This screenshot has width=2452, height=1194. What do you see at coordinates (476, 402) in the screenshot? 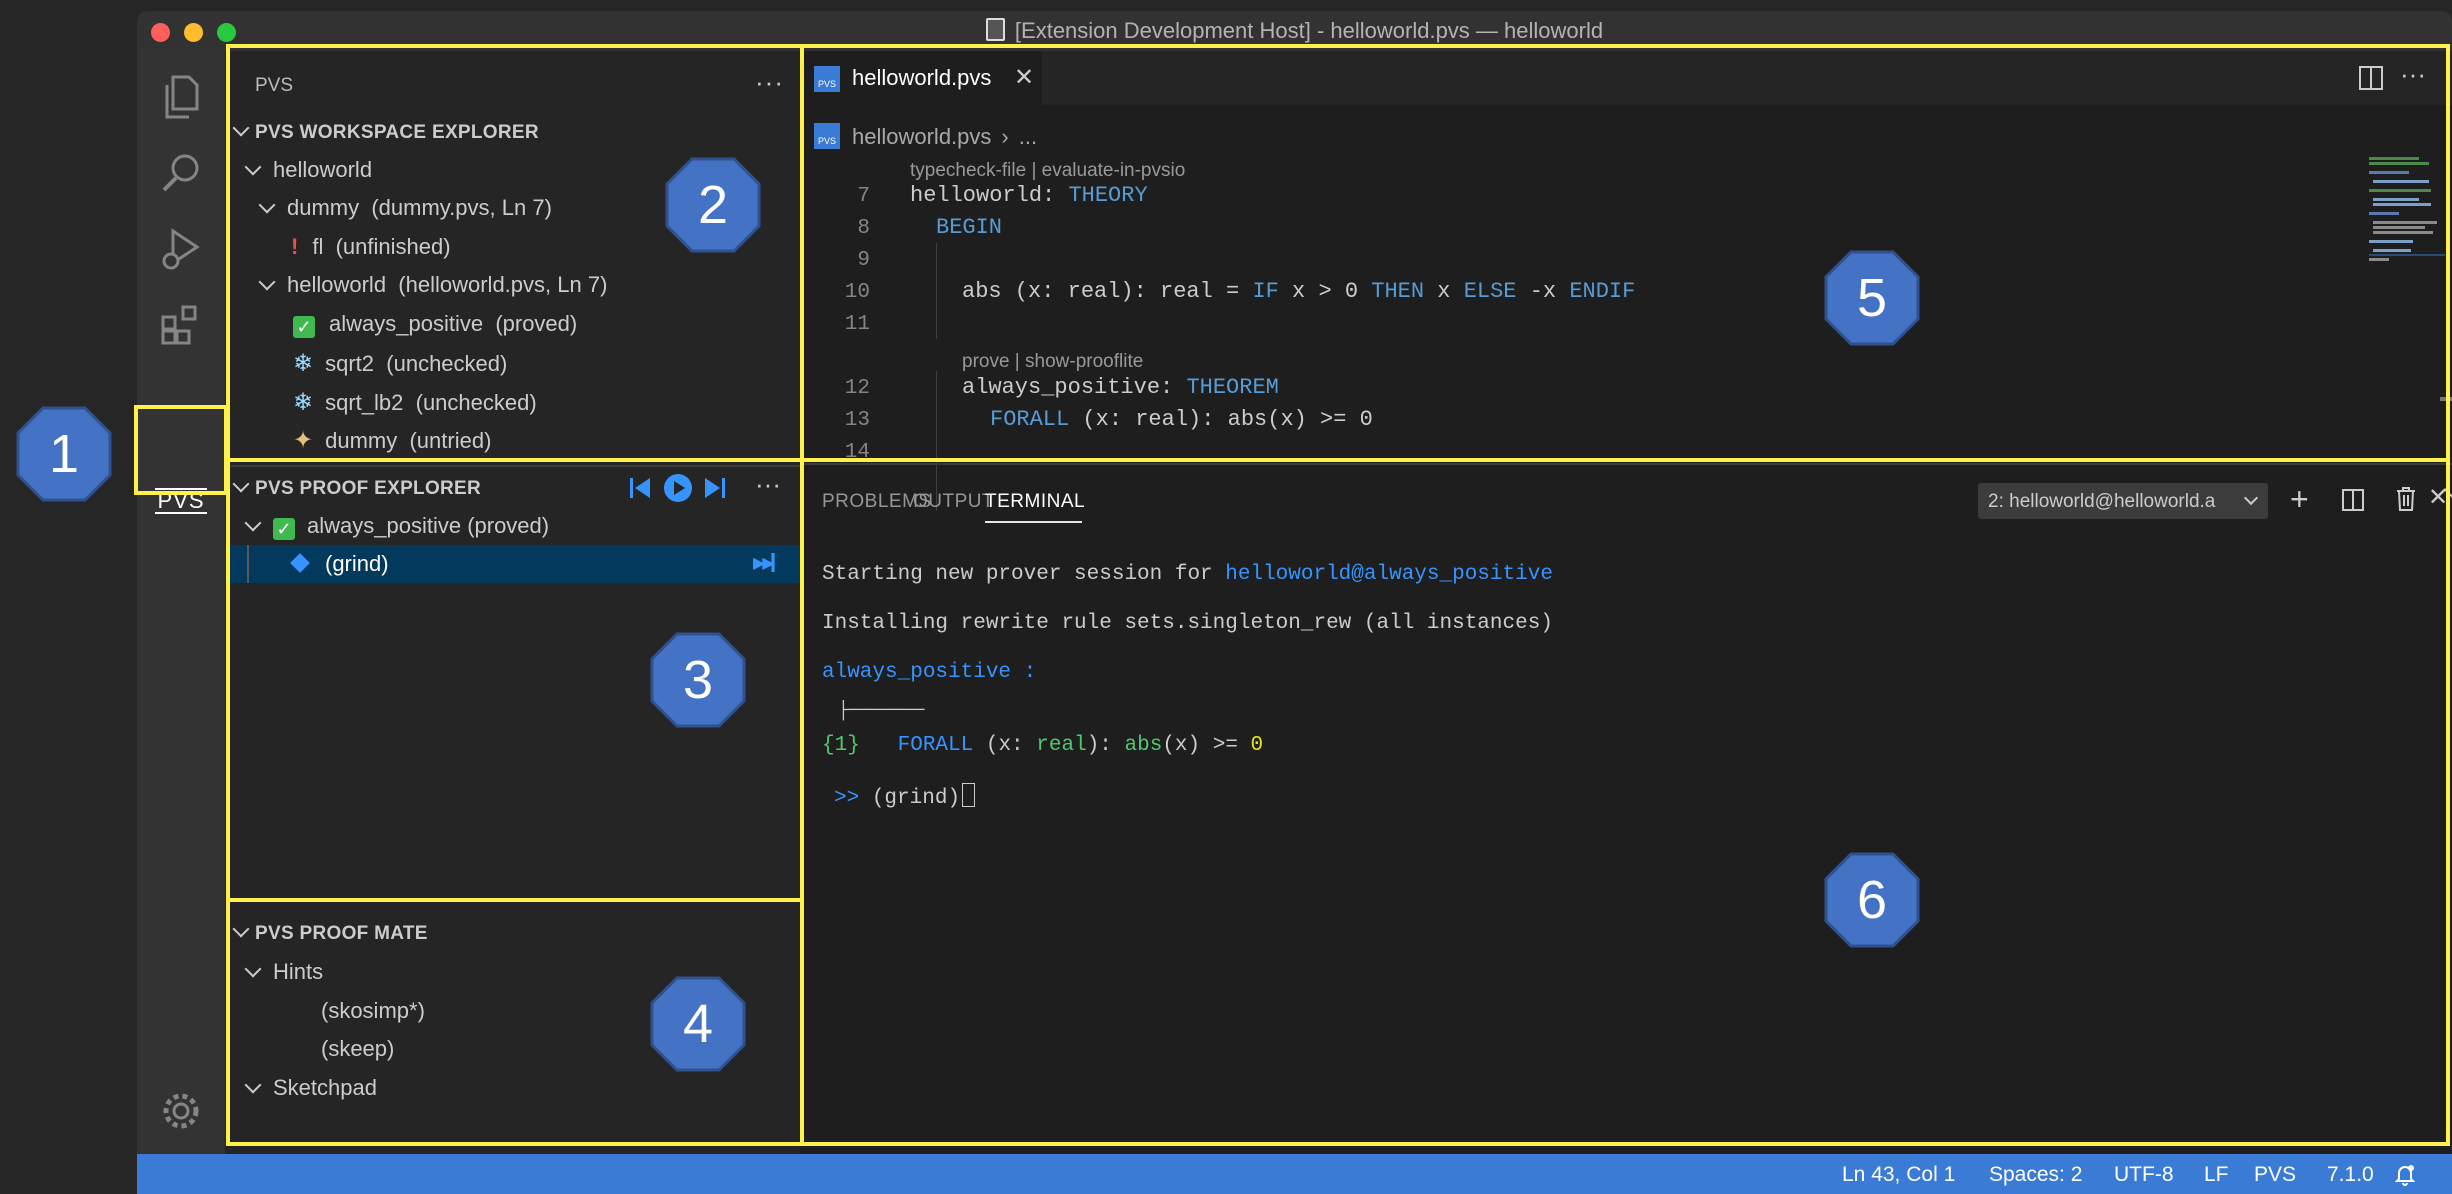
I see `tree-item-detail: (unchecked)` at bounding box center [476, 402].